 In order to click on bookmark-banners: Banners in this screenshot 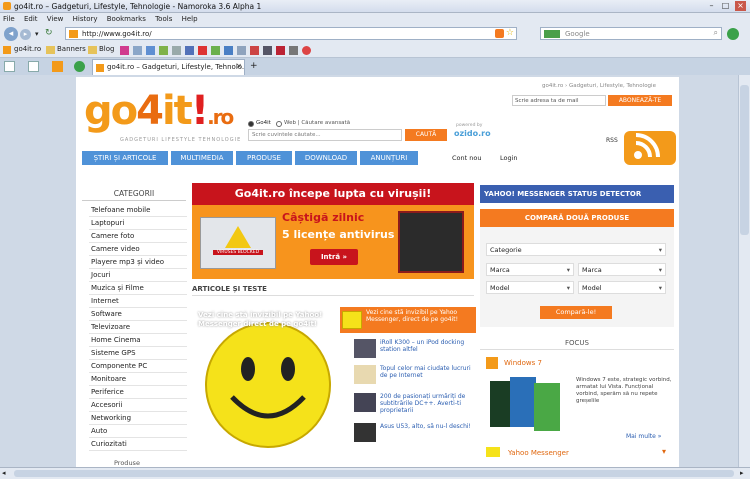, I will do `click(71, 49)`.